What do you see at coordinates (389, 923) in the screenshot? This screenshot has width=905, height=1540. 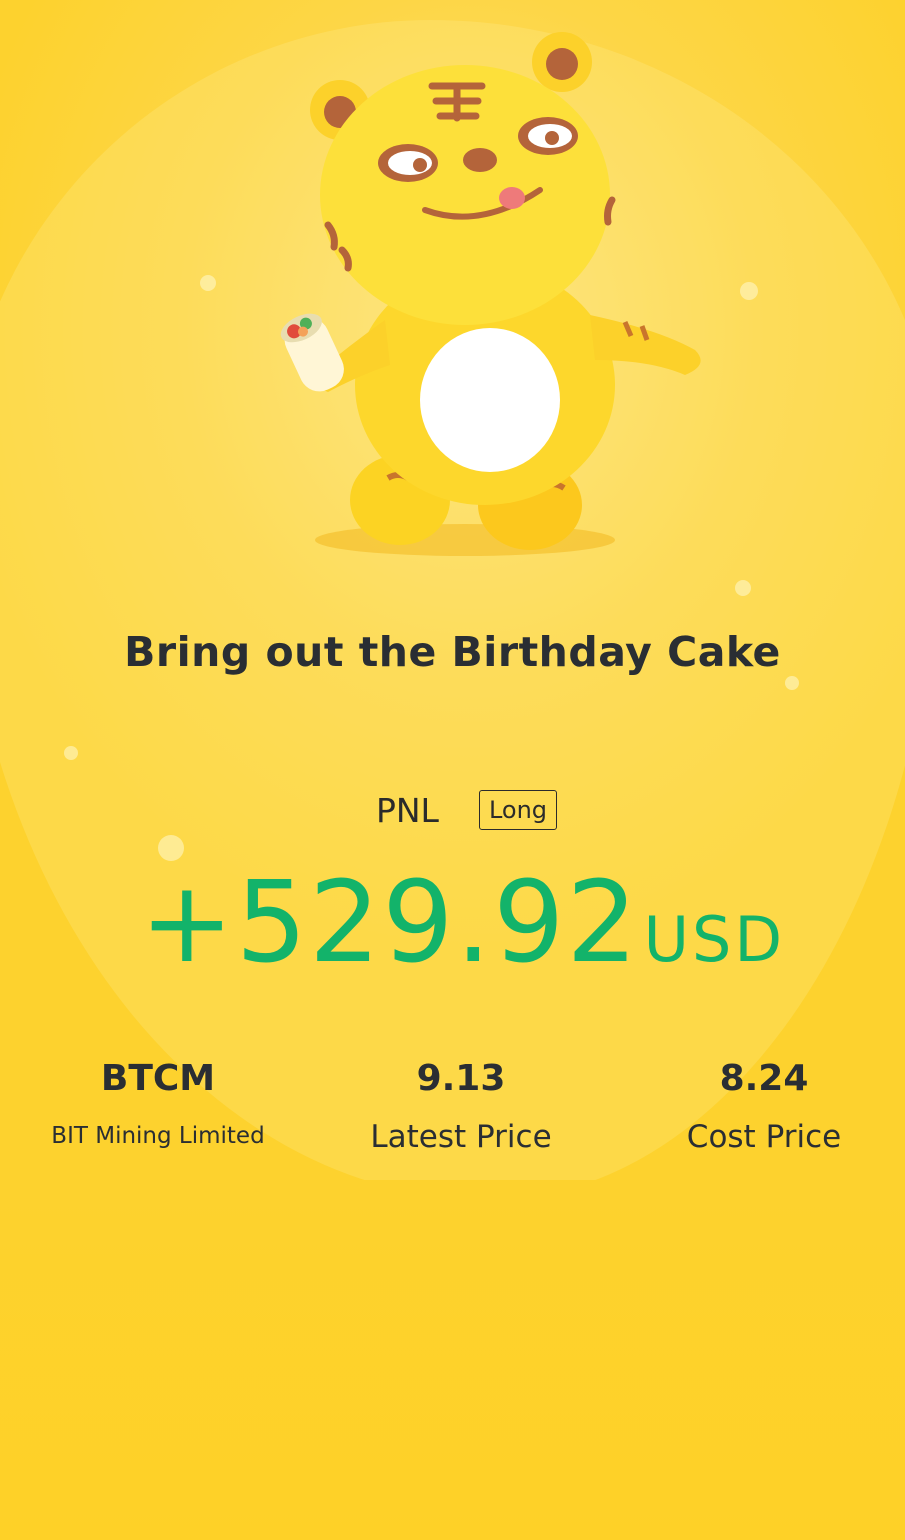 I see `pnl-value: +529.92` at bounding box center [389, 923].